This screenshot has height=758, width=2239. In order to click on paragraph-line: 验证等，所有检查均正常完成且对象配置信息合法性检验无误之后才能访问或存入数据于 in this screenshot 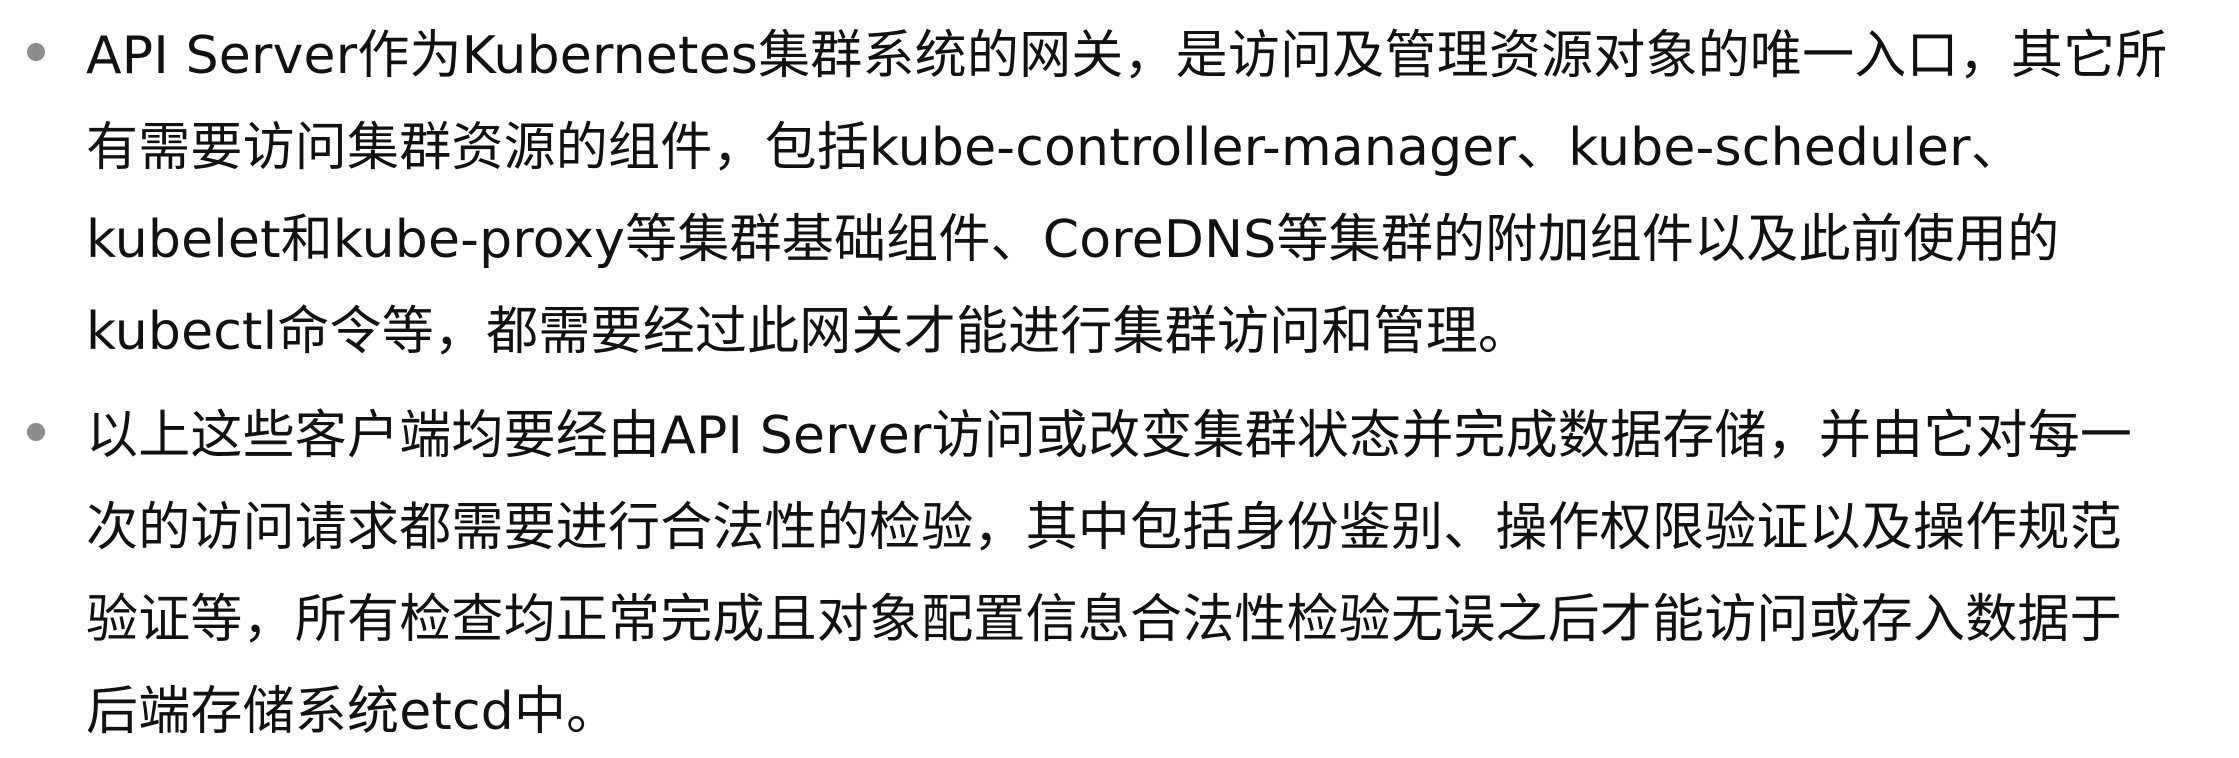, I will do `click(1104, 620)`.